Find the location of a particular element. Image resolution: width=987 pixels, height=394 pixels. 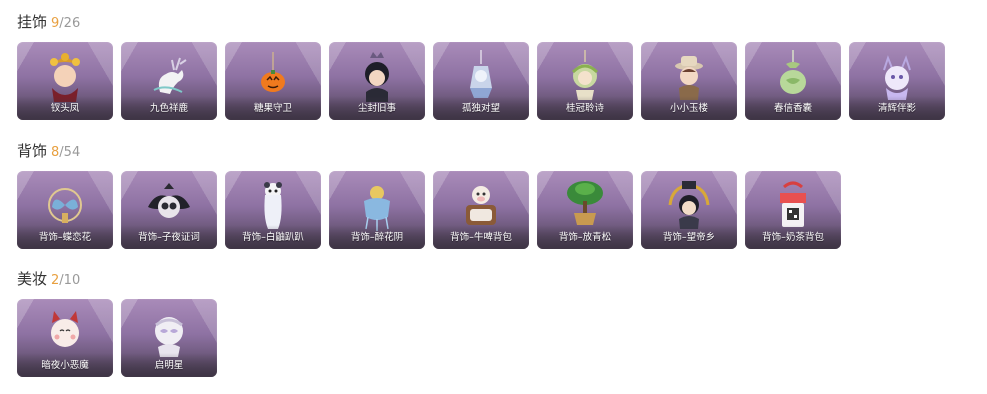

item-label: 春信香囊 is located at coordinates (792, 108).